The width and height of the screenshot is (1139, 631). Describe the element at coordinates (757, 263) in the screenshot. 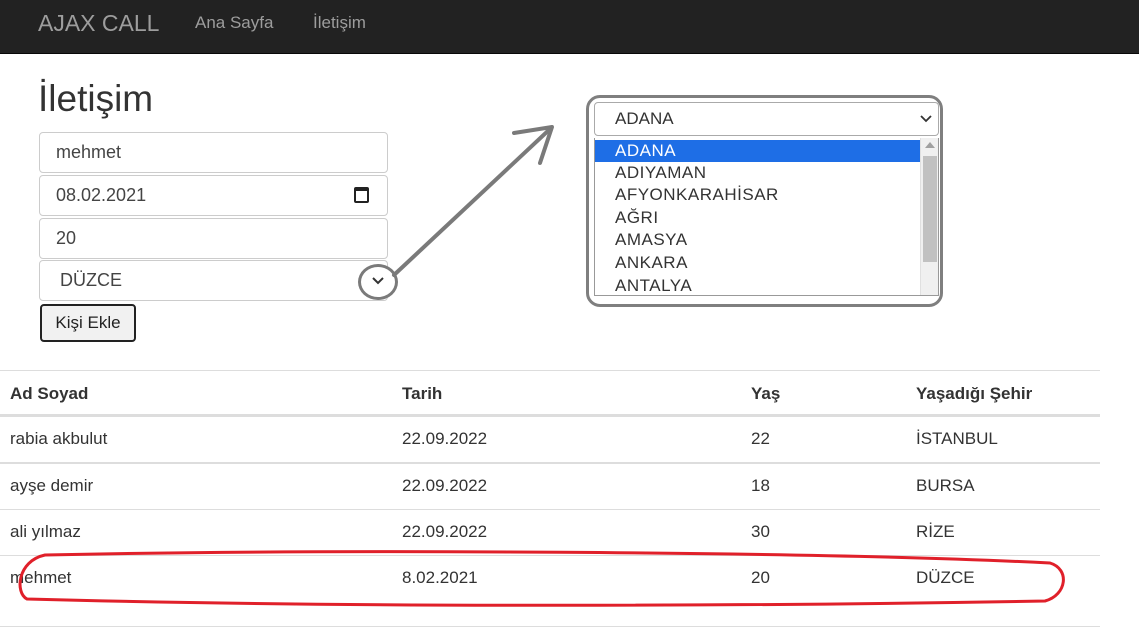

I see `dropdown-option: ANKARA` at that location.